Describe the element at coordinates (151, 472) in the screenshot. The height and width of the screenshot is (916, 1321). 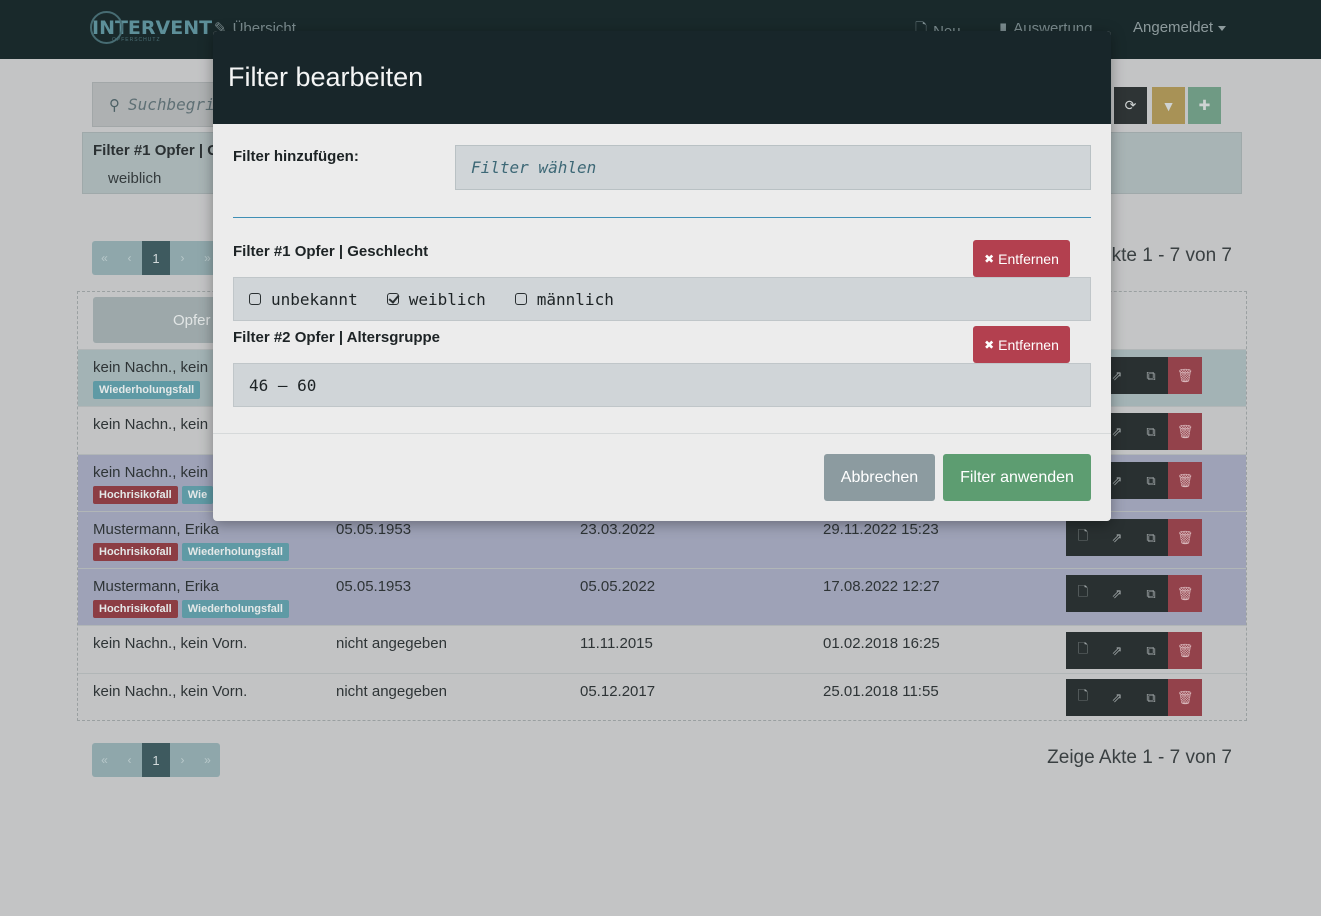
I see `row-name: kein Nachn., kein` at that location.